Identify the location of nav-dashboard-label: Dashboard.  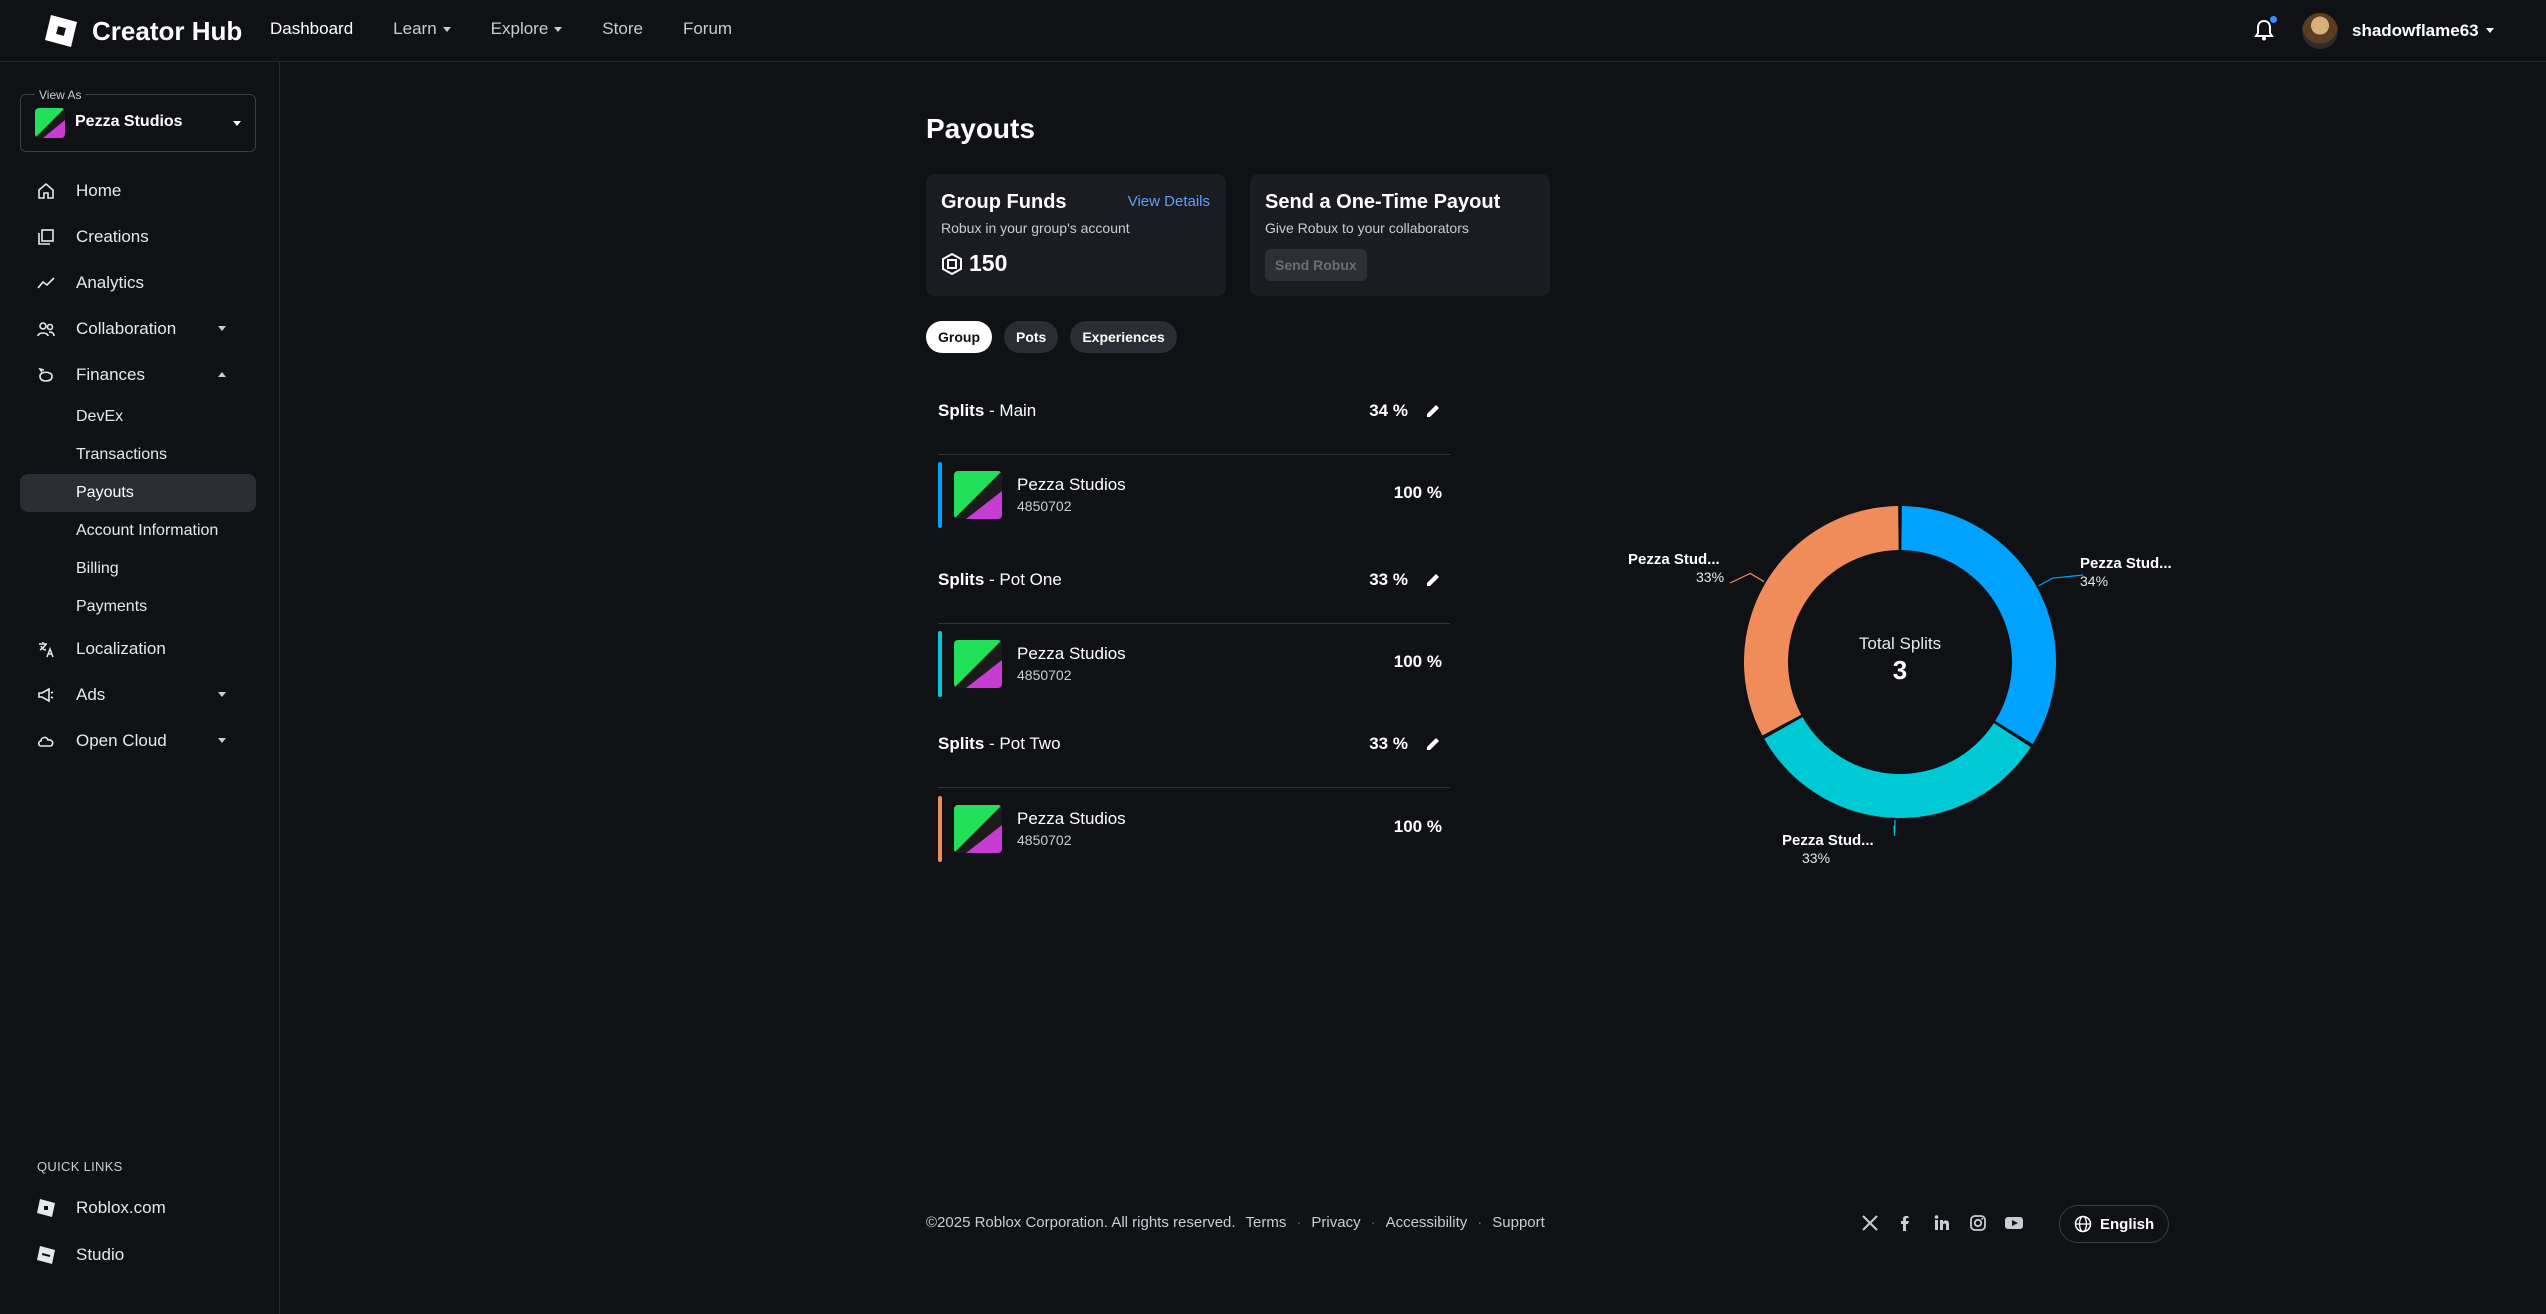
(312, 28).